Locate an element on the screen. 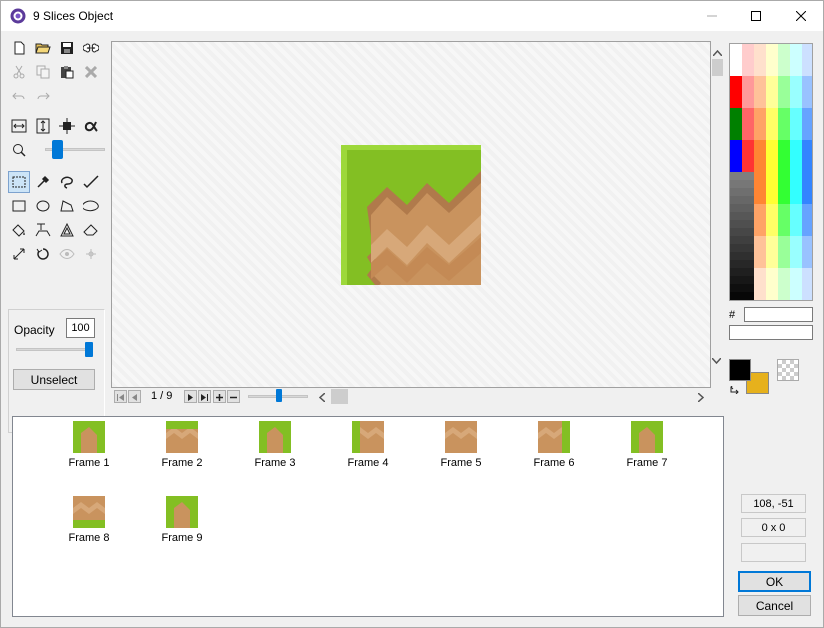 This screenshot has width=824, height=628. frame-item: Frame 8 is located at coordinates (89, 527).